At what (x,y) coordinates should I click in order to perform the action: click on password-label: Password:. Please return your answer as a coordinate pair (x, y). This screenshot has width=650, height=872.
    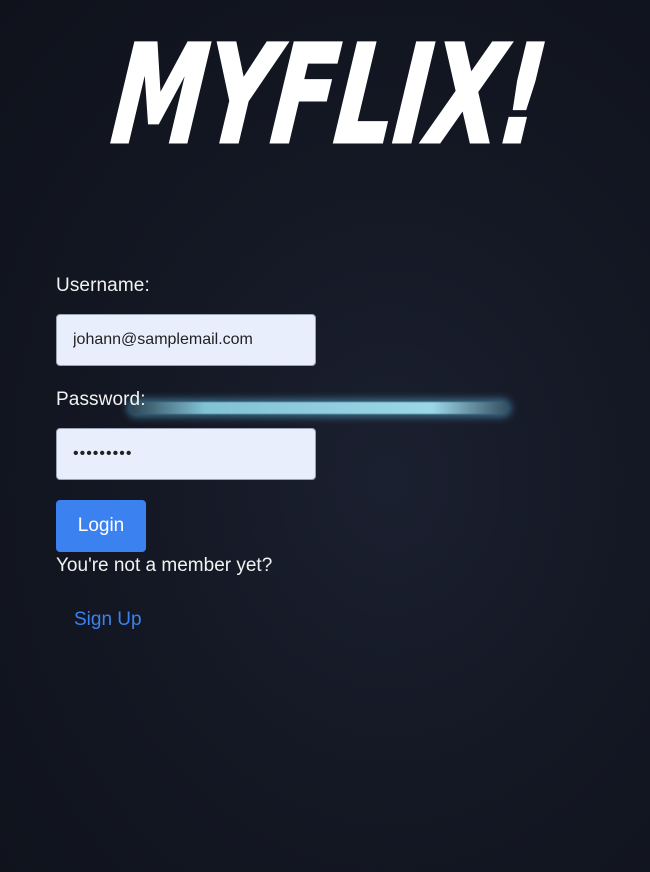
    Looking at the image, I should click on (101, 399).